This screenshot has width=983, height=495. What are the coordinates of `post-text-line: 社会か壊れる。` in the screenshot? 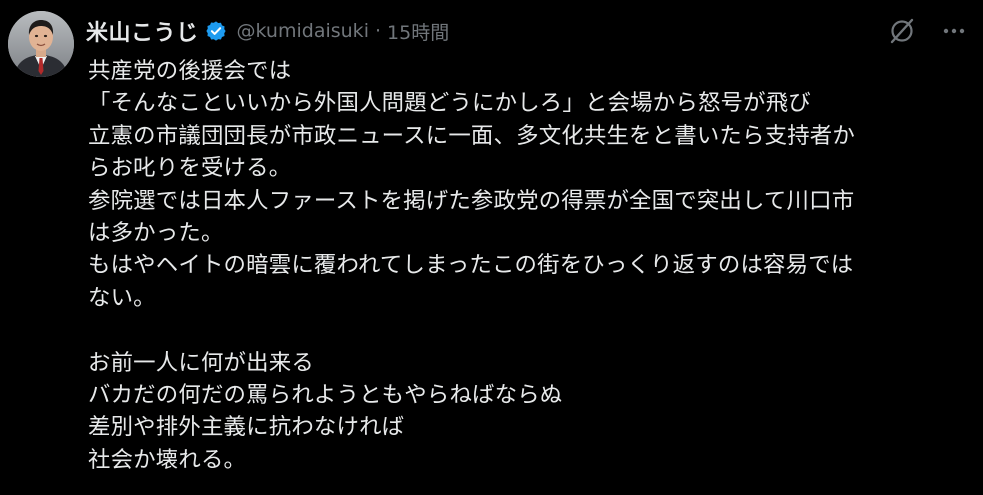 It's located at (167, 459).